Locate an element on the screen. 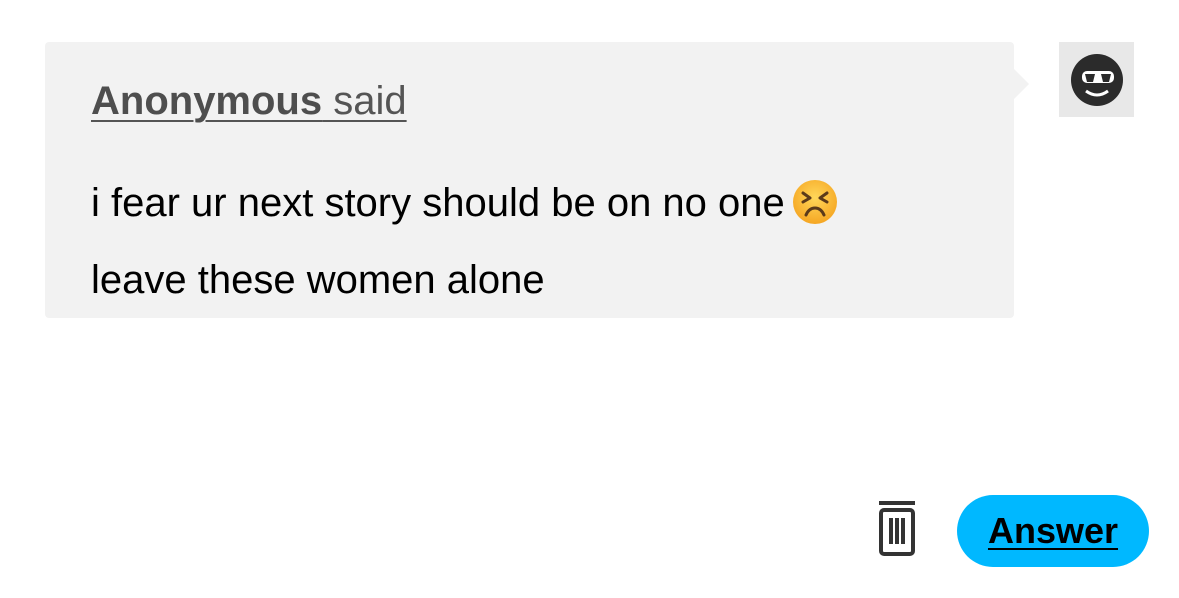  sunglasses-face-avatar-icon is located at coordinates (1096, 79).